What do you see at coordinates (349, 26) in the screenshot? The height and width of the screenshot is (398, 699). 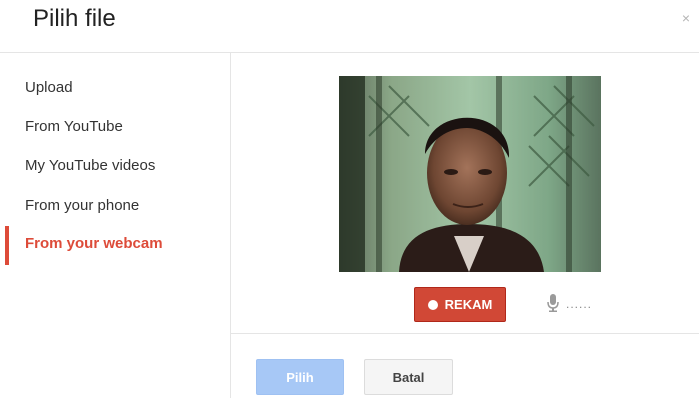 I see `dialog-header: Pilih file ×` at bounding box center [349, 26].